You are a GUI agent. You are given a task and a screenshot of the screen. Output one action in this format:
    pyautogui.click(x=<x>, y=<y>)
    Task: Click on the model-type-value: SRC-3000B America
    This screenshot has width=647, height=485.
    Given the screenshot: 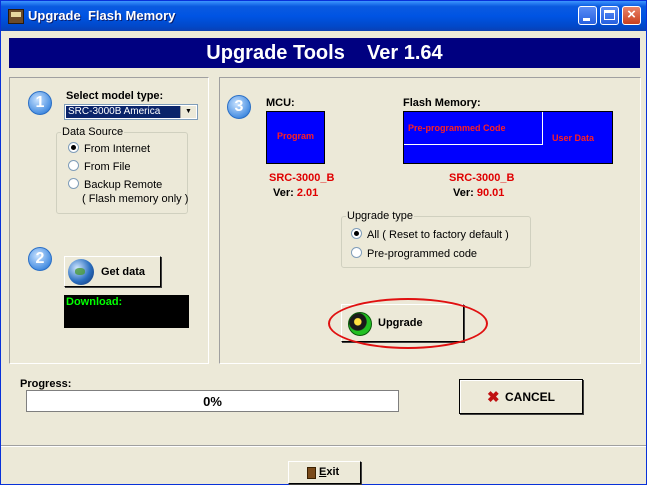 What is the action you would take?
    pyautogui.click(x=123, y=112)
    